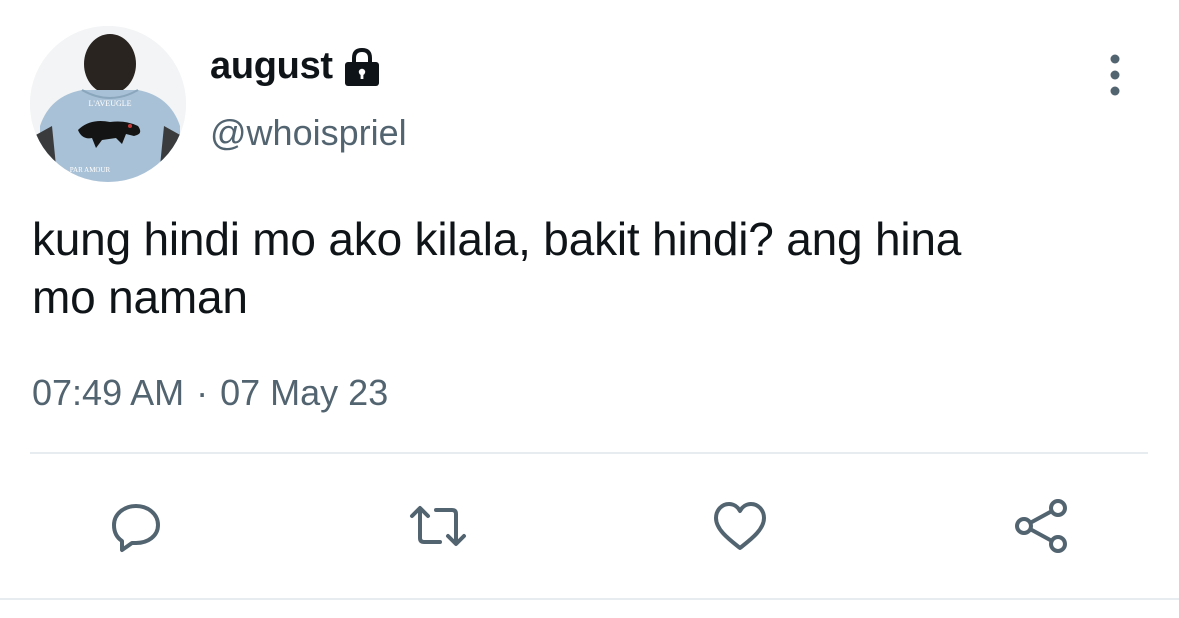  I want to click on avatar-image: L'AVEUGLE PAR AMOUR, so click(108, 104).